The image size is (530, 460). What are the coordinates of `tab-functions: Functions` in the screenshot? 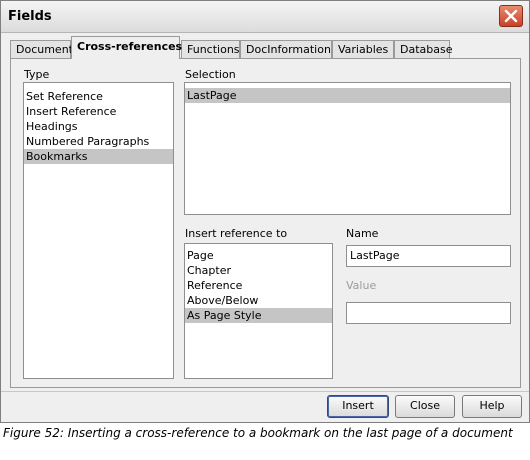 It's located at (210, 49).